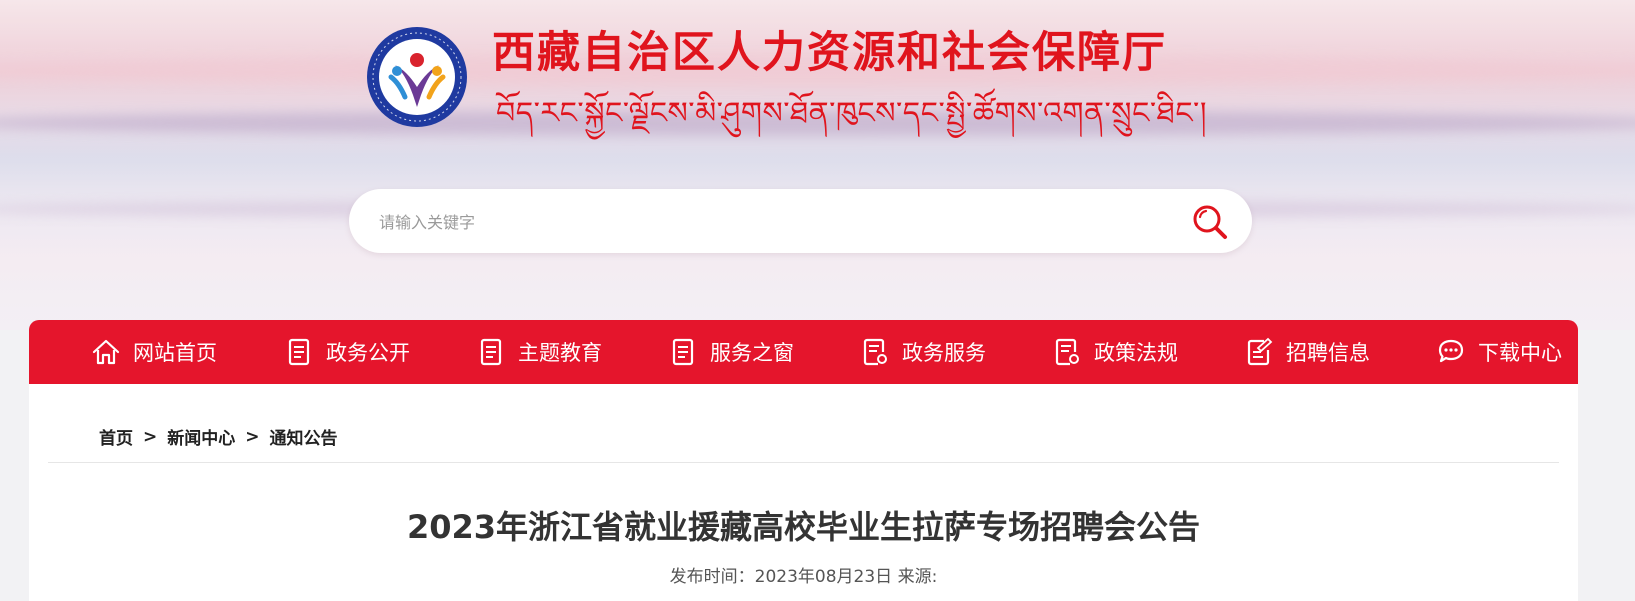  I want to click on chat-icon, so click(1451, 351).